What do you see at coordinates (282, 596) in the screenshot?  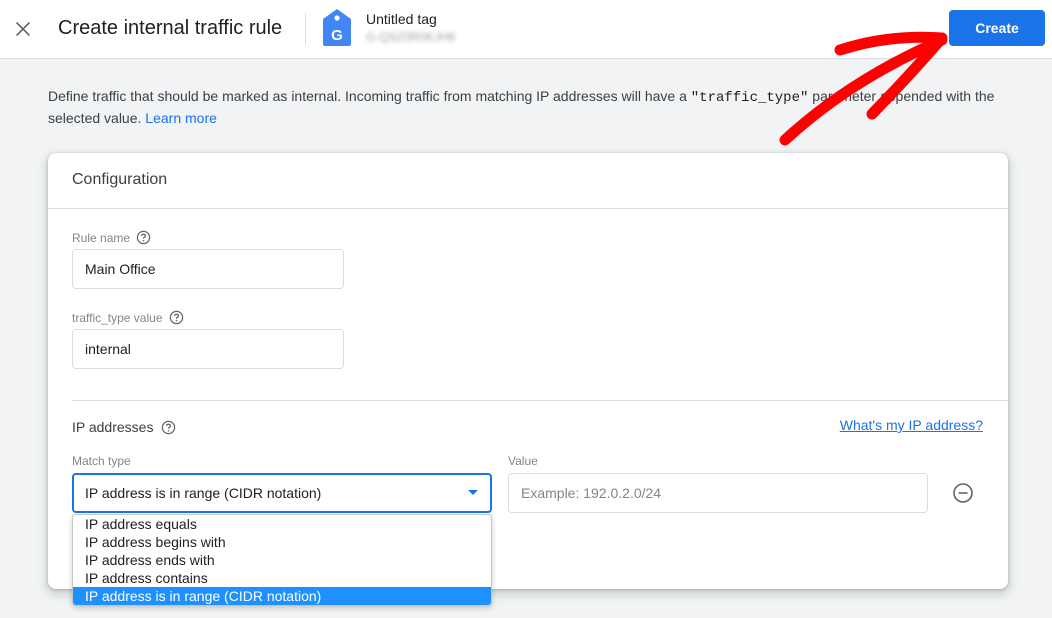 I see `dropdown-option-cidr-range: IP address is in range (CIDR notation)` at bounding box center [282, 596].